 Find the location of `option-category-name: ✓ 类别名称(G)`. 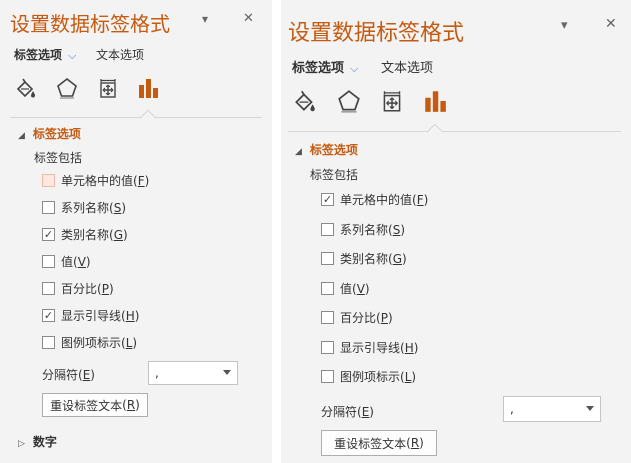

option-category-name: ✓ 类别名称(G) is located at coordinates (85, 234).